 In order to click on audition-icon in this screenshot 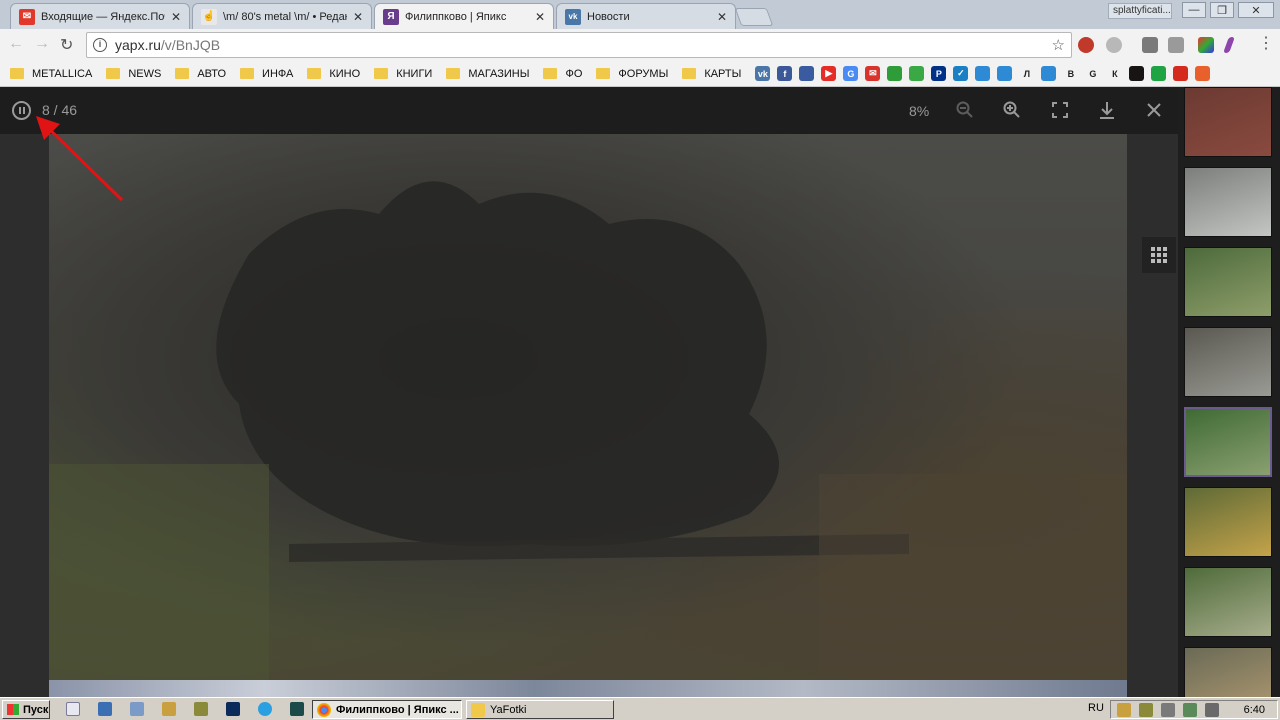, I will do `click(297, 709)`.